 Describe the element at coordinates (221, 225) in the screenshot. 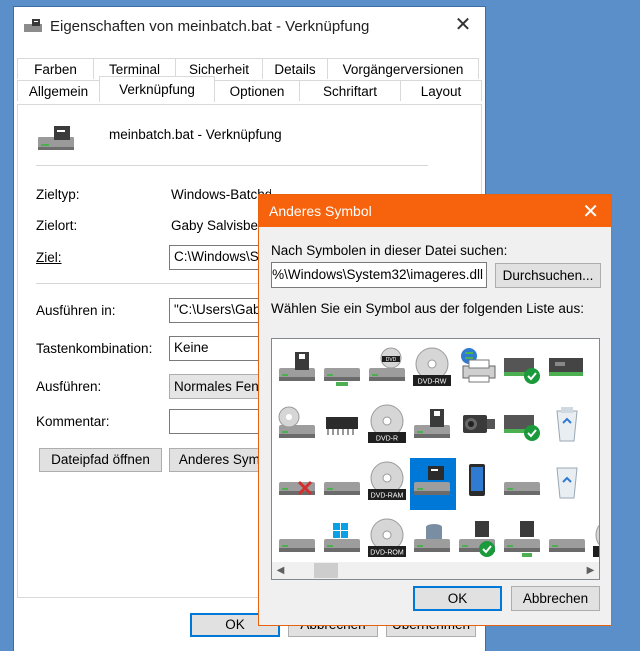

I see `target-location-value: Gaby Salvisberg` at that location.